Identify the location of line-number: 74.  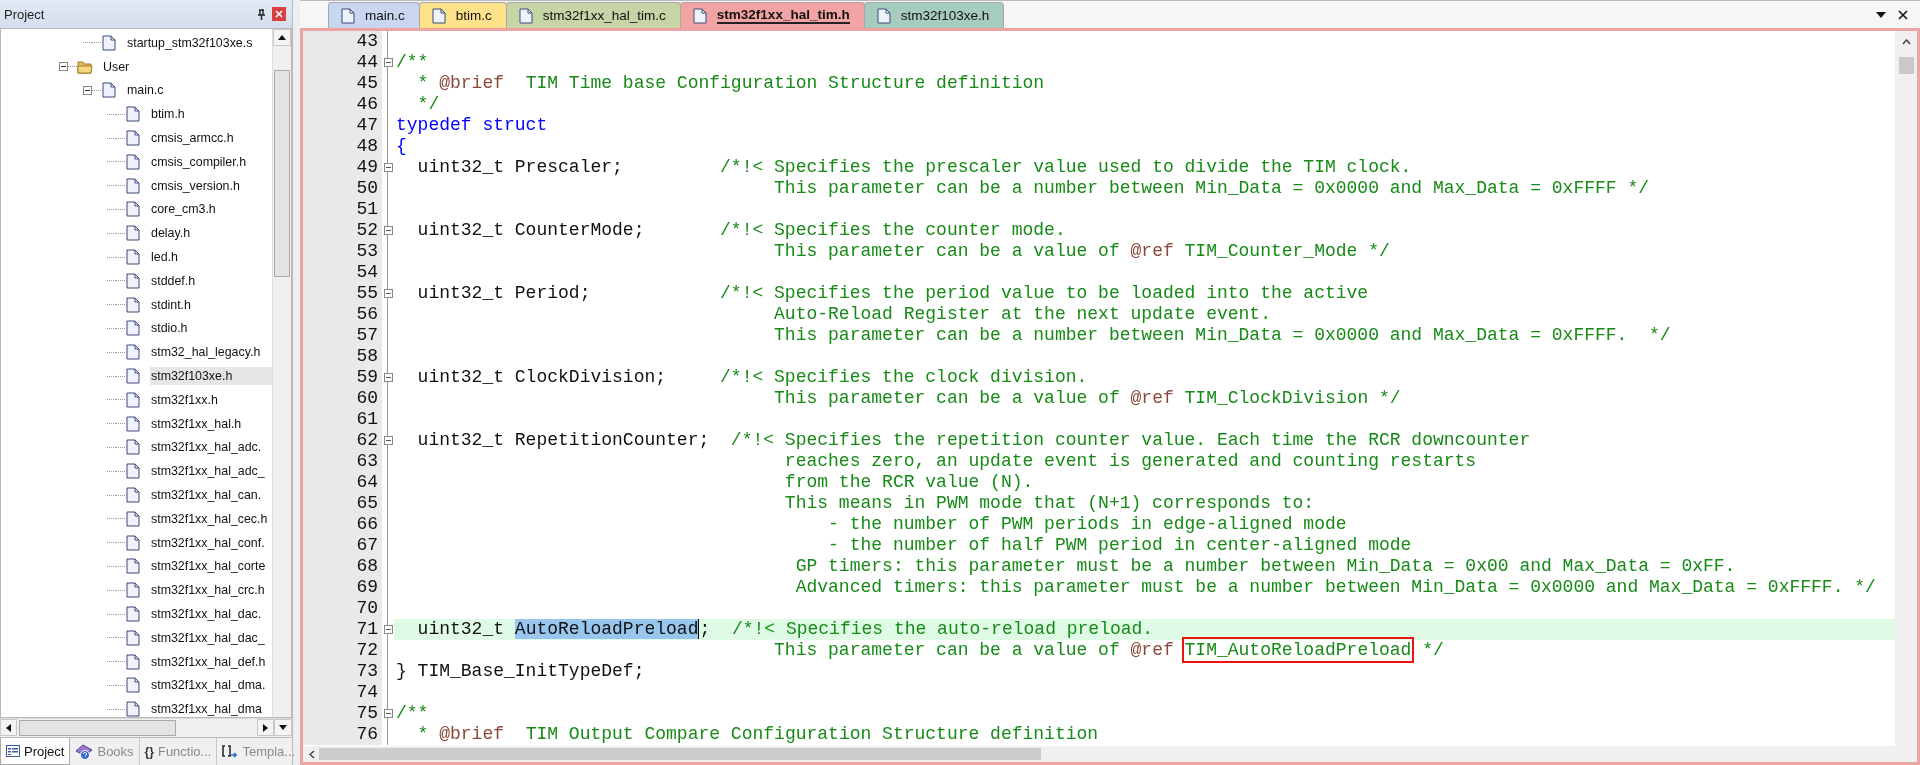
(342, 692).